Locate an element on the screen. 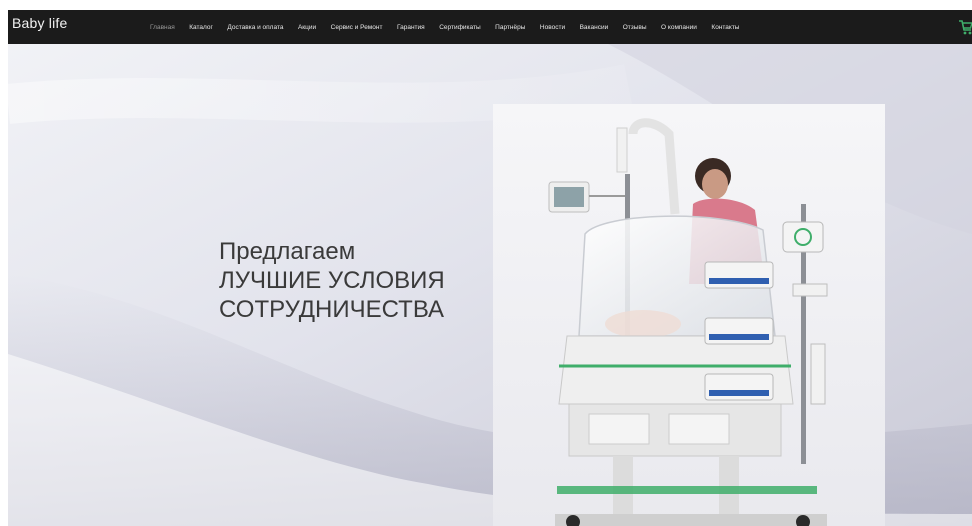 The width and height of the screenshot is (972, 526). hero-line-2: ЛУЧШИЕ УСЛОВИЯ is located at coordinates (332, 280).